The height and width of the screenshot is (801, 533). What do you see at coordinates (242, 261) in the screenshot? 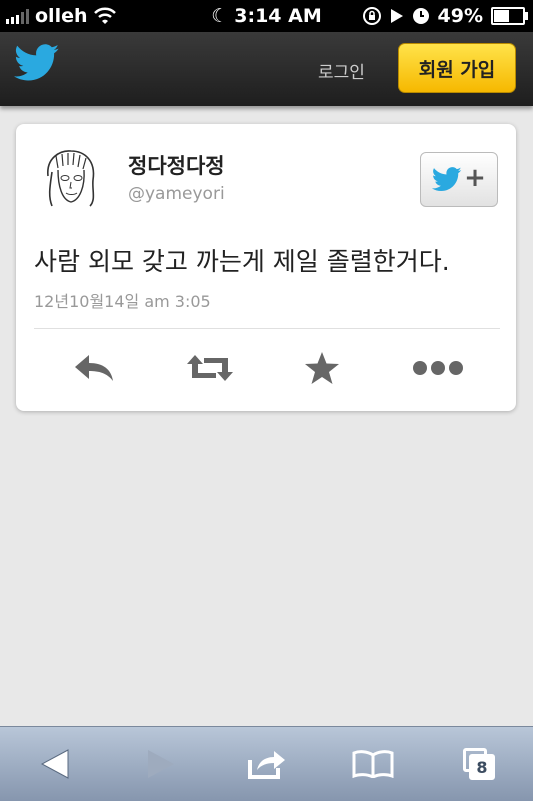
I see `tweet-text: 사람 외모 갖고 까는게 제일 졸렬한거다.` at bounding box center [242, 261].